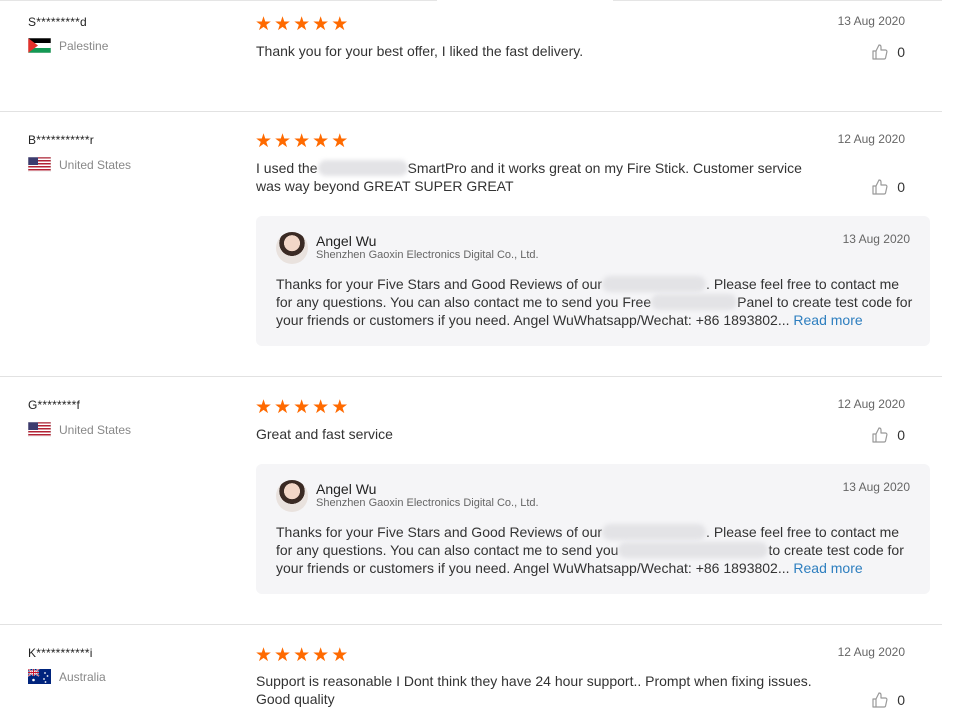 This screenshot has width=958, height=710. Describe the element at coordinates (39, 676) in the screenshot. I see `australia-flag-icon` at that location.